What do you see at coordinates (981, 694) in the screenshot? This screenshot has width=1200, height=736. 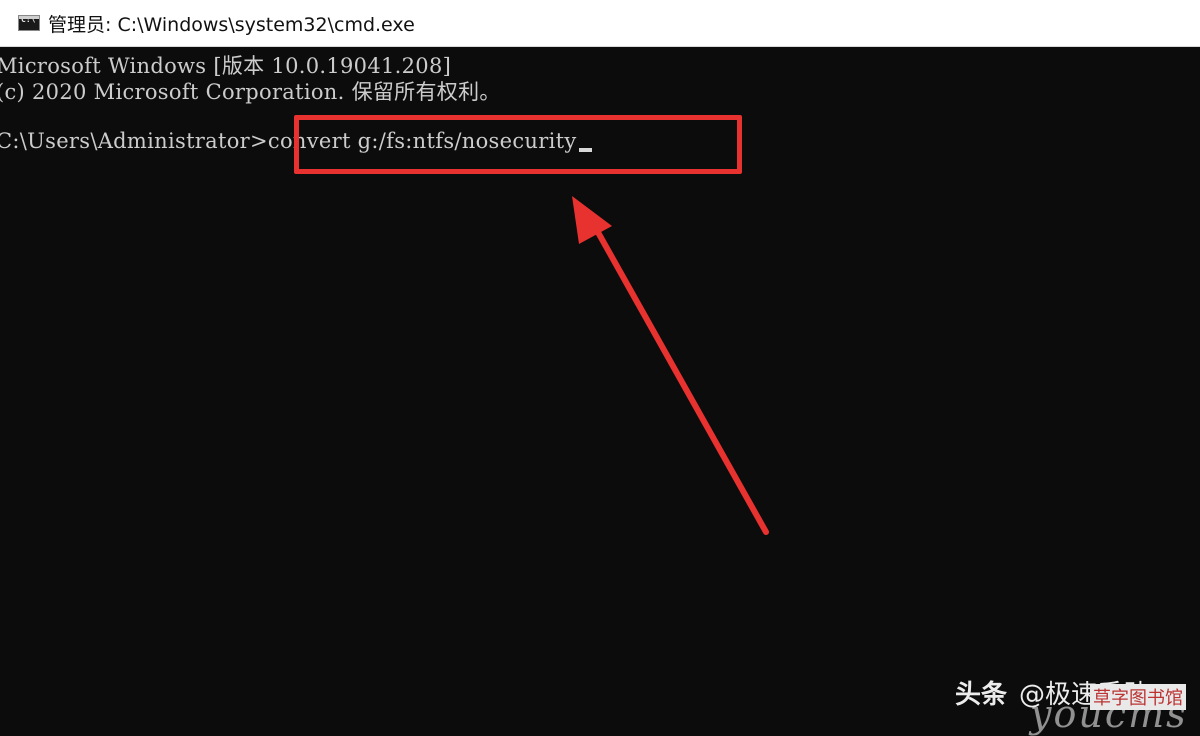 I see `watermark-brand: 头条` at bounding box center [981, 694].